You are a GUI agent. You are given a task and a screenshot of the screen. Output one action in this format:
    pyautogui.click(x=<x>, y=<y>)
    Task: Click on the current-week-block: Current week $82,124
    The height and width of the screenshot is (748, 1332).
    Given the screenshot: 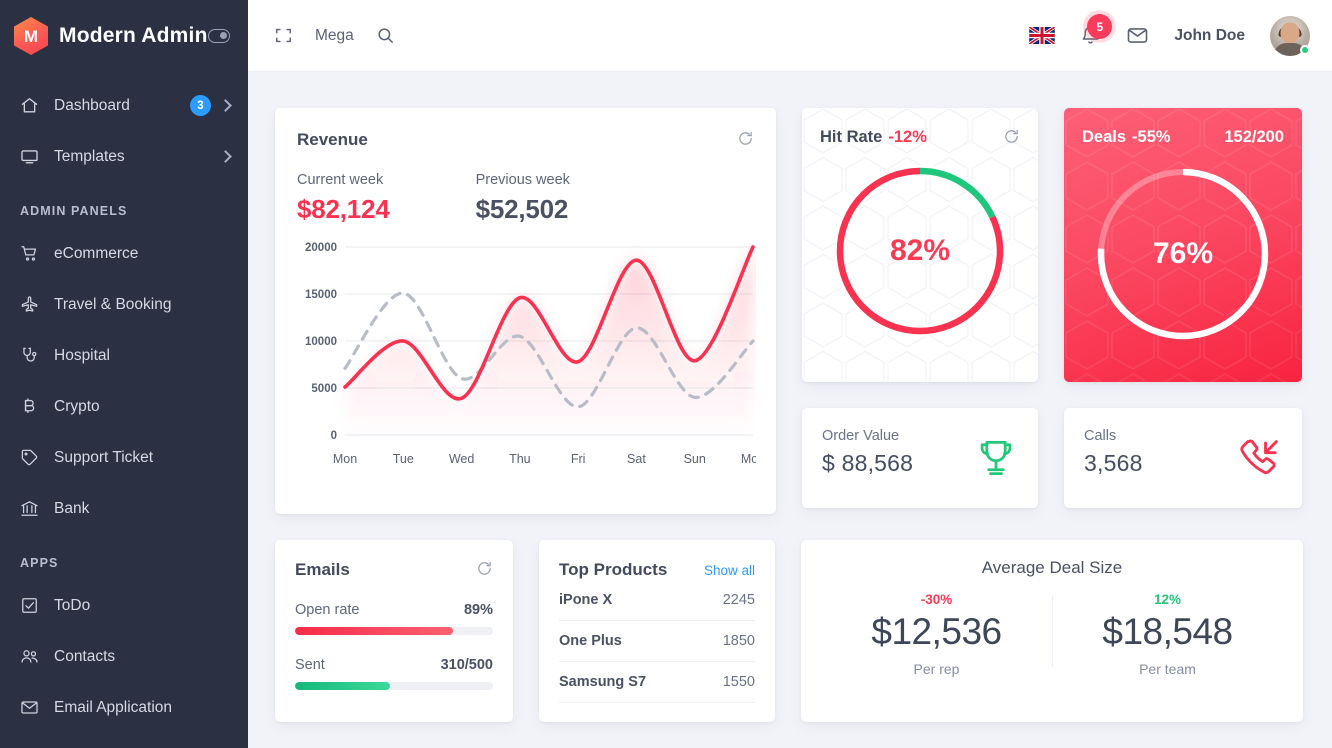 What is the action you would take?
    pyautogui.click(x=343, y=198)
    